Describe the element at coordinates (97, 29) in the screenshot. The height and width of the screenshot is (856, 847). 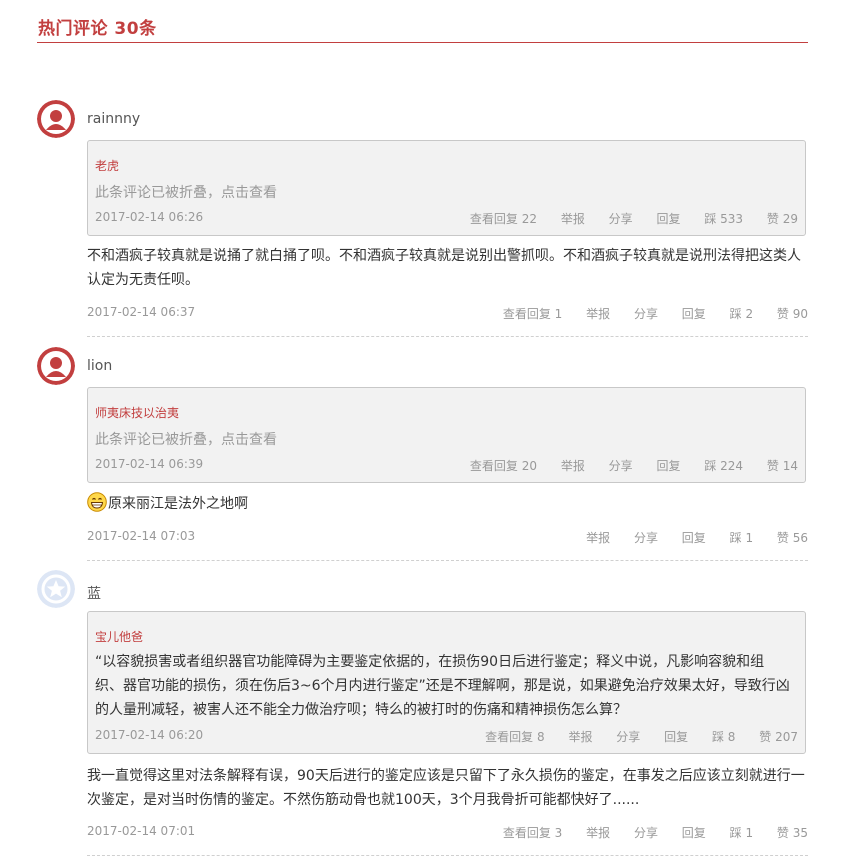
I see `section-title: 热门评论 30条` at that location.